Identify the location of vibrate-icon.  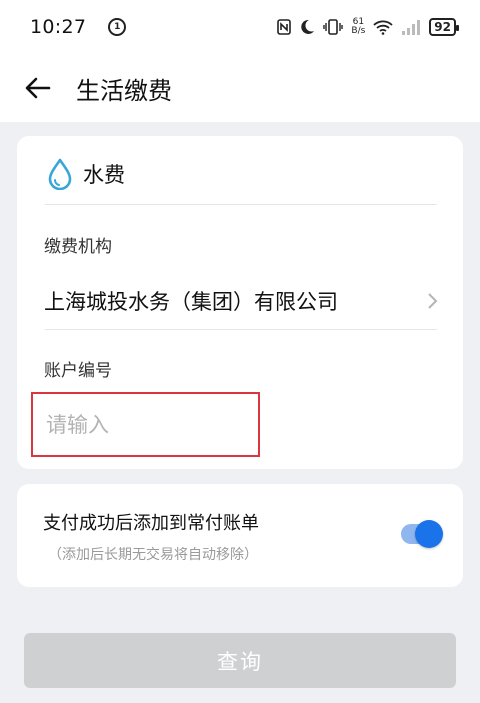
(333, 27).